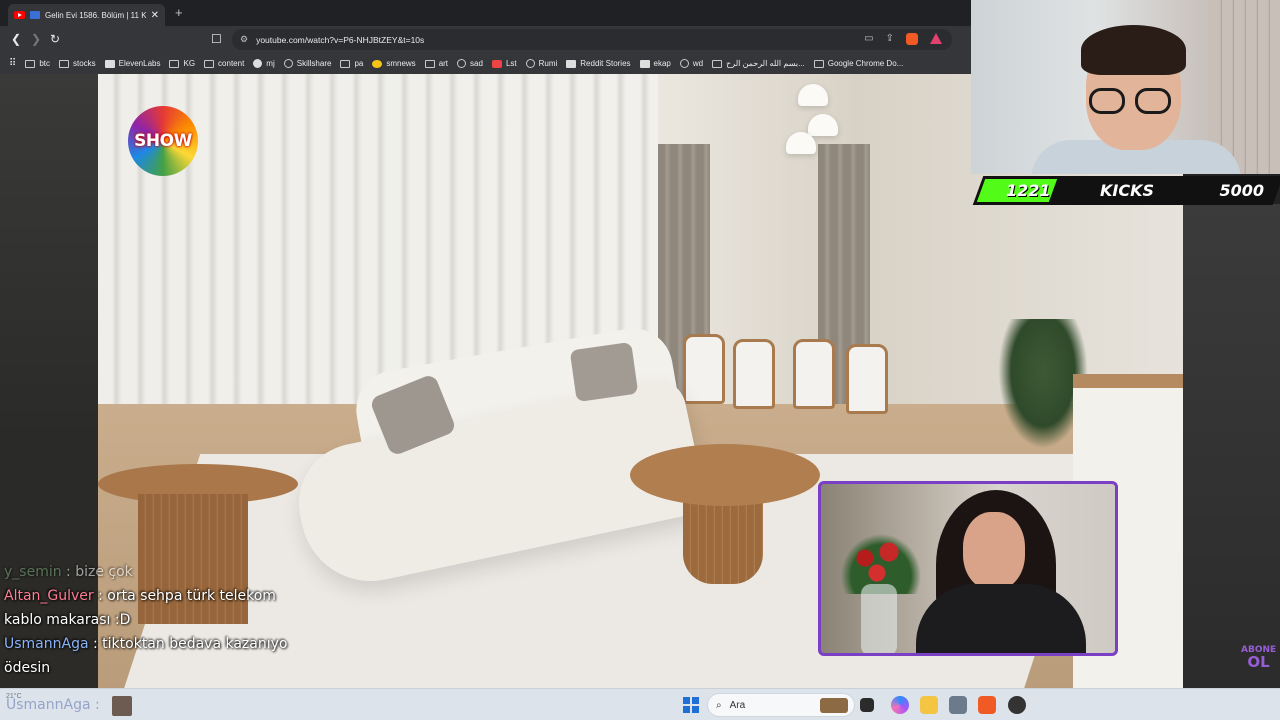 The width and height of the screenshot is (1280, 720). Describe the element at coordinates (12, 63) in the screenshot. I see `apps-grid-icon: ⠿` at that location.